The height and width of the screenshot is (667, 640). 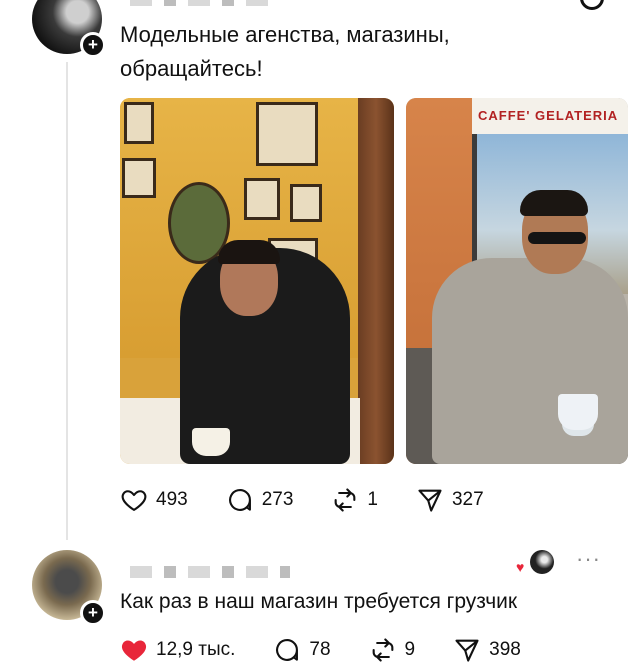 What do you see at coordinates (588, 559) in the screenshot?
I see `more-icon: ···` at bounding box center [588, 559].